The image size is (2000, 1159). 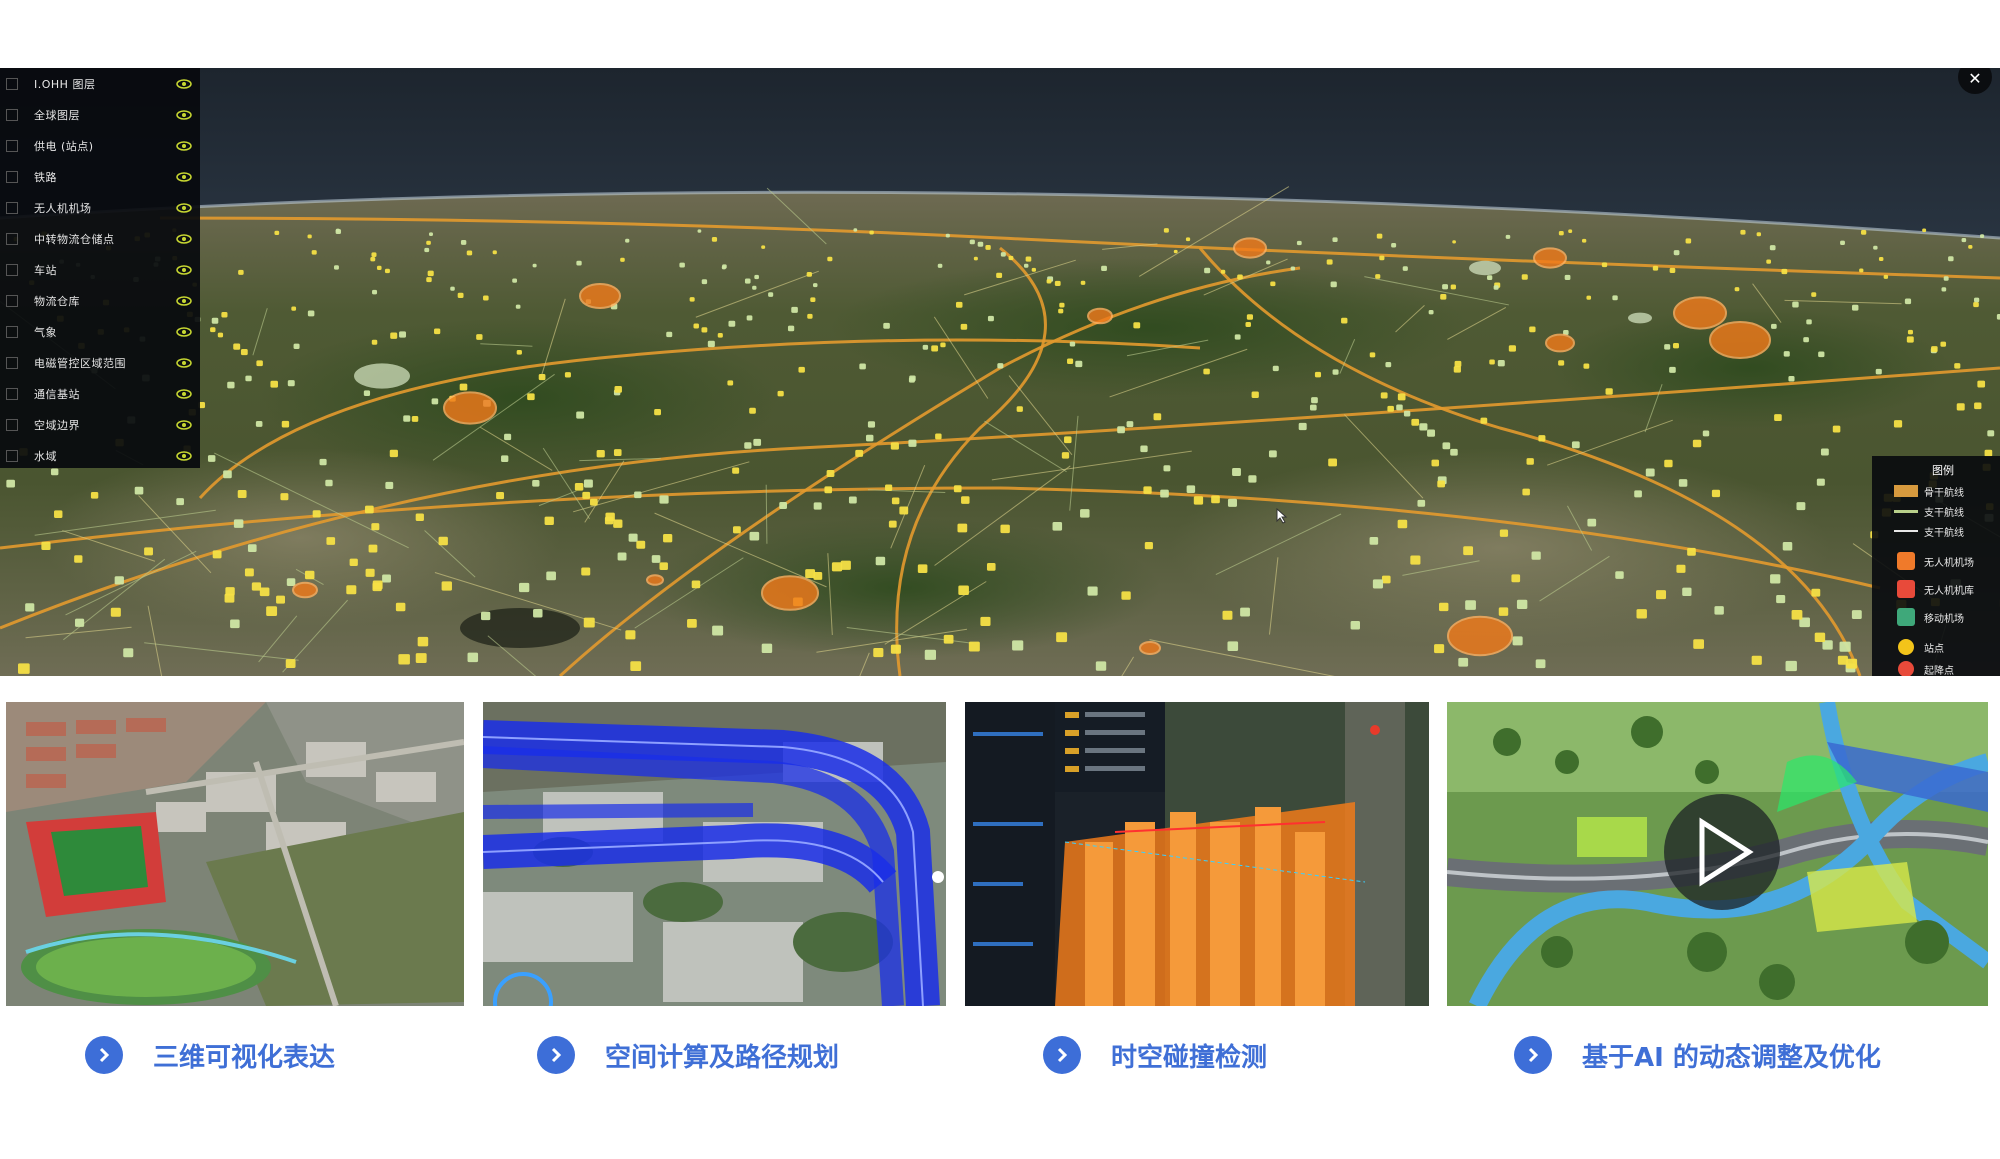 I want to click on feature-caption: 三维可视化表达, so click(x=210, y=1055).